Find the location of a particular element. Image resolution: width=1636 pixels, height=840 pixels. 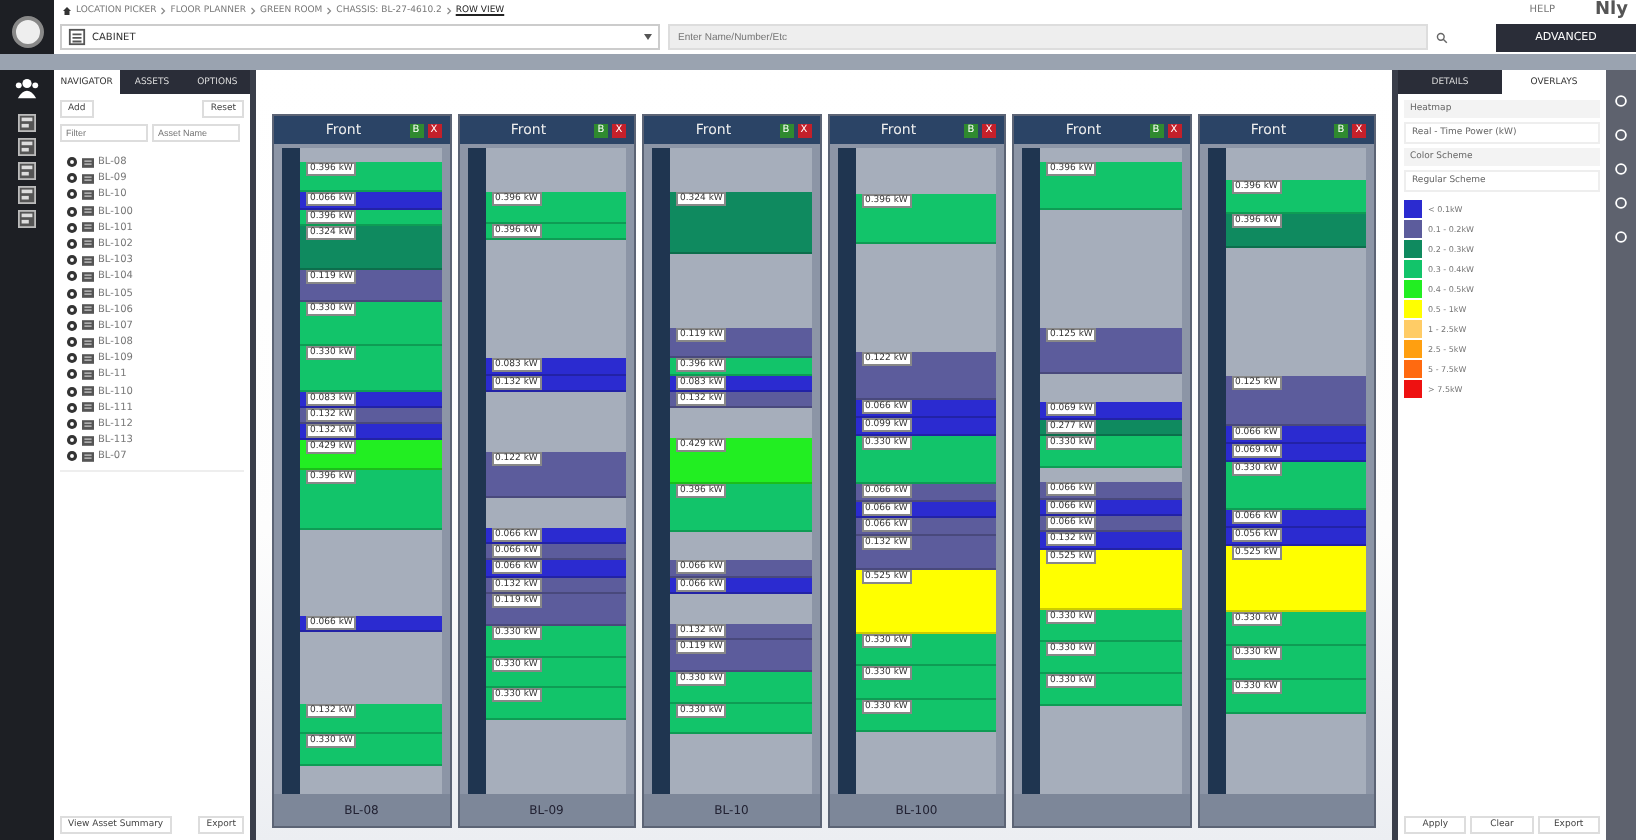

search-icon is located at coordinates (1442, 37).